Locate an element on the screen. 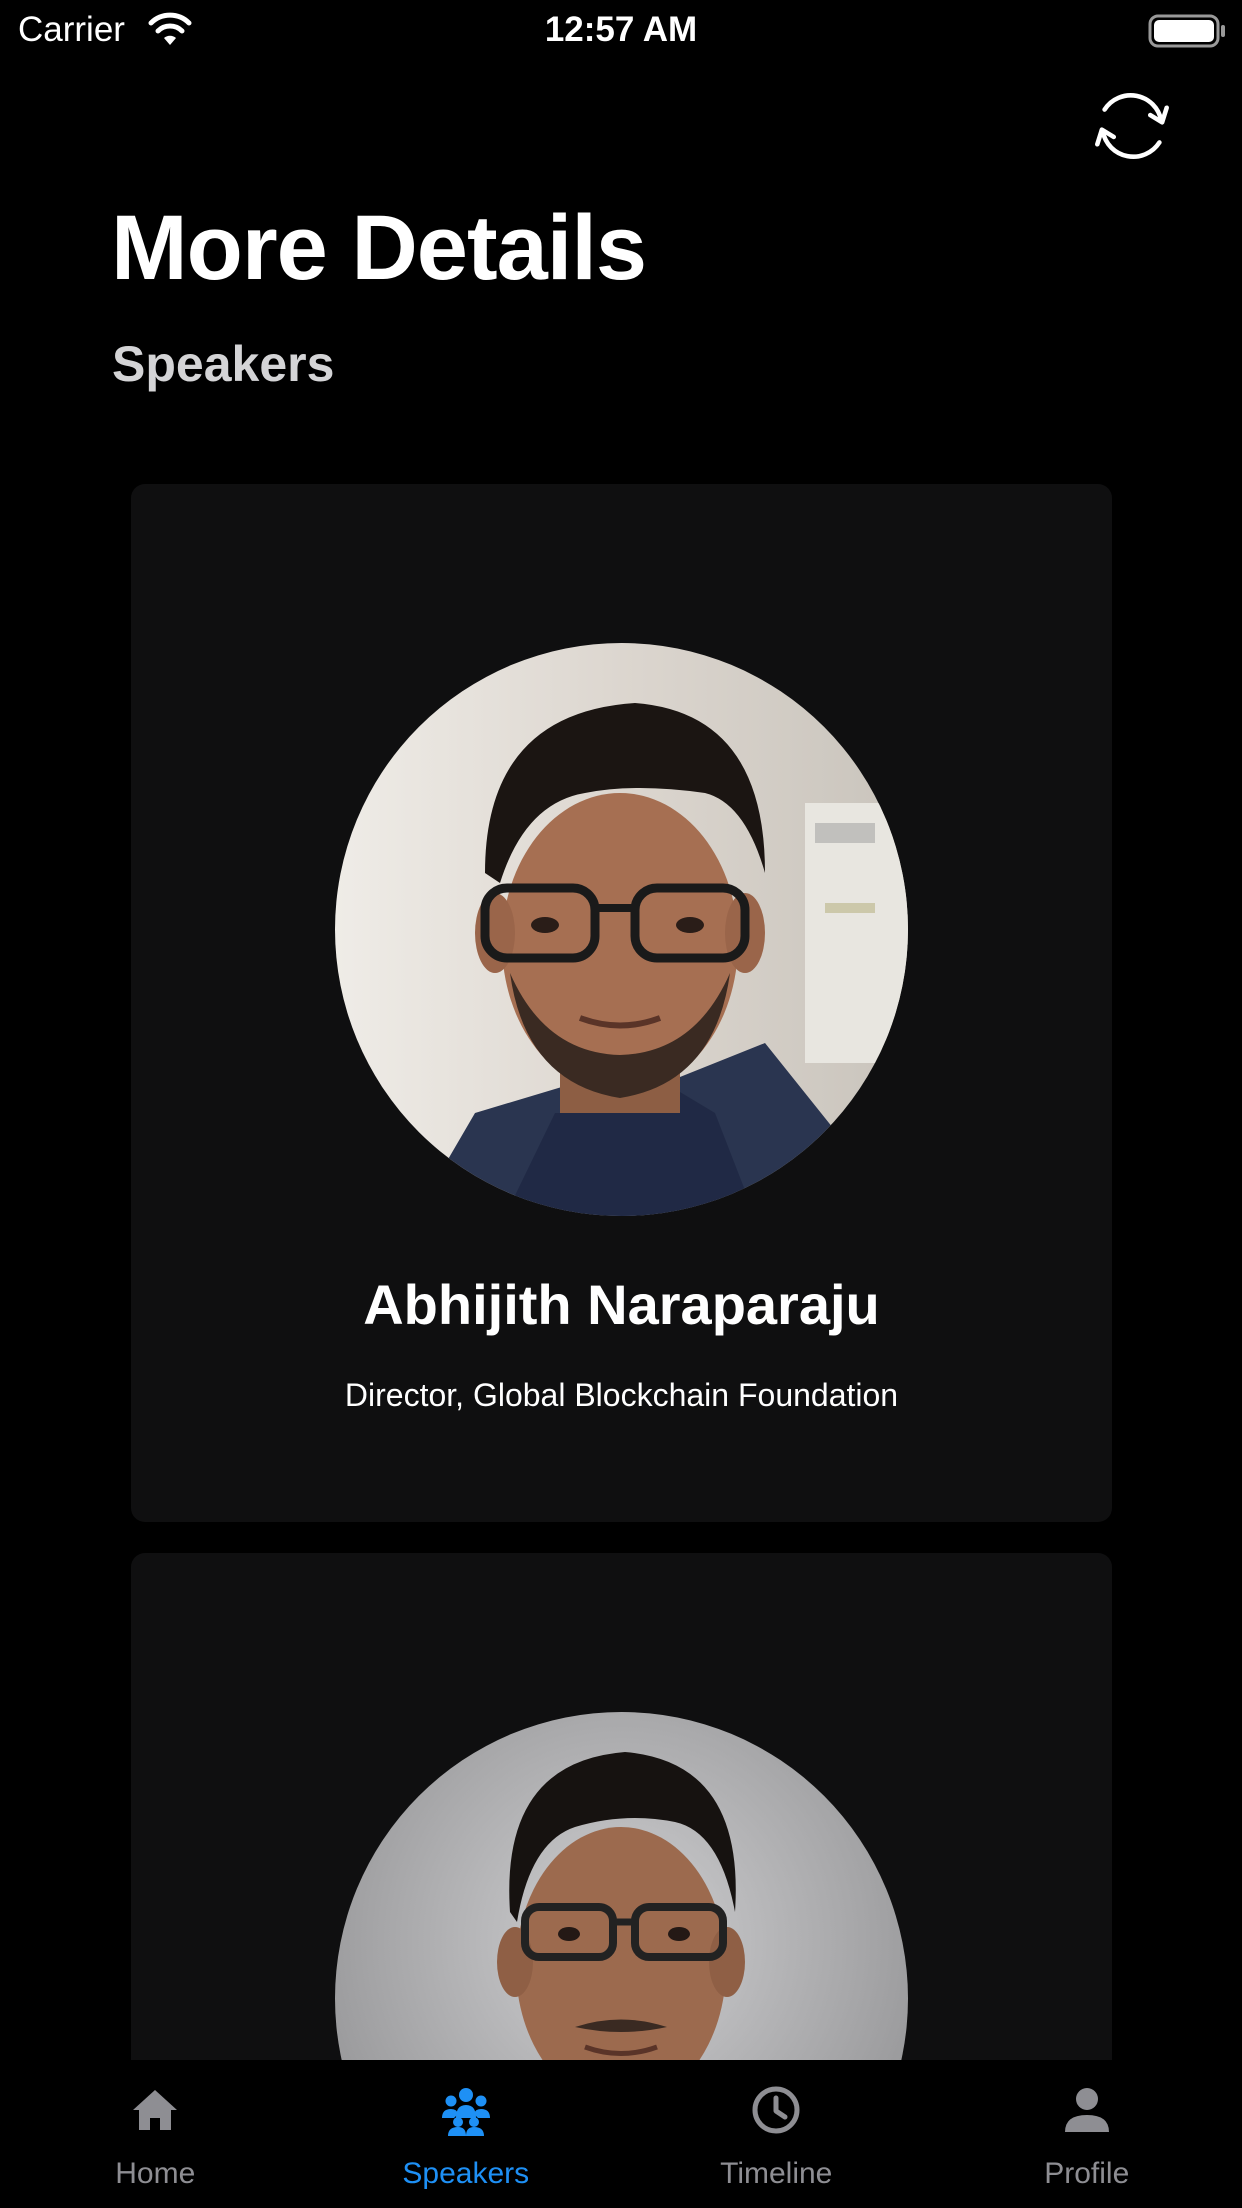 The width and height of the screenshot is (1242, 2208). tab-home: Home is located at coordinates (155, 2134).